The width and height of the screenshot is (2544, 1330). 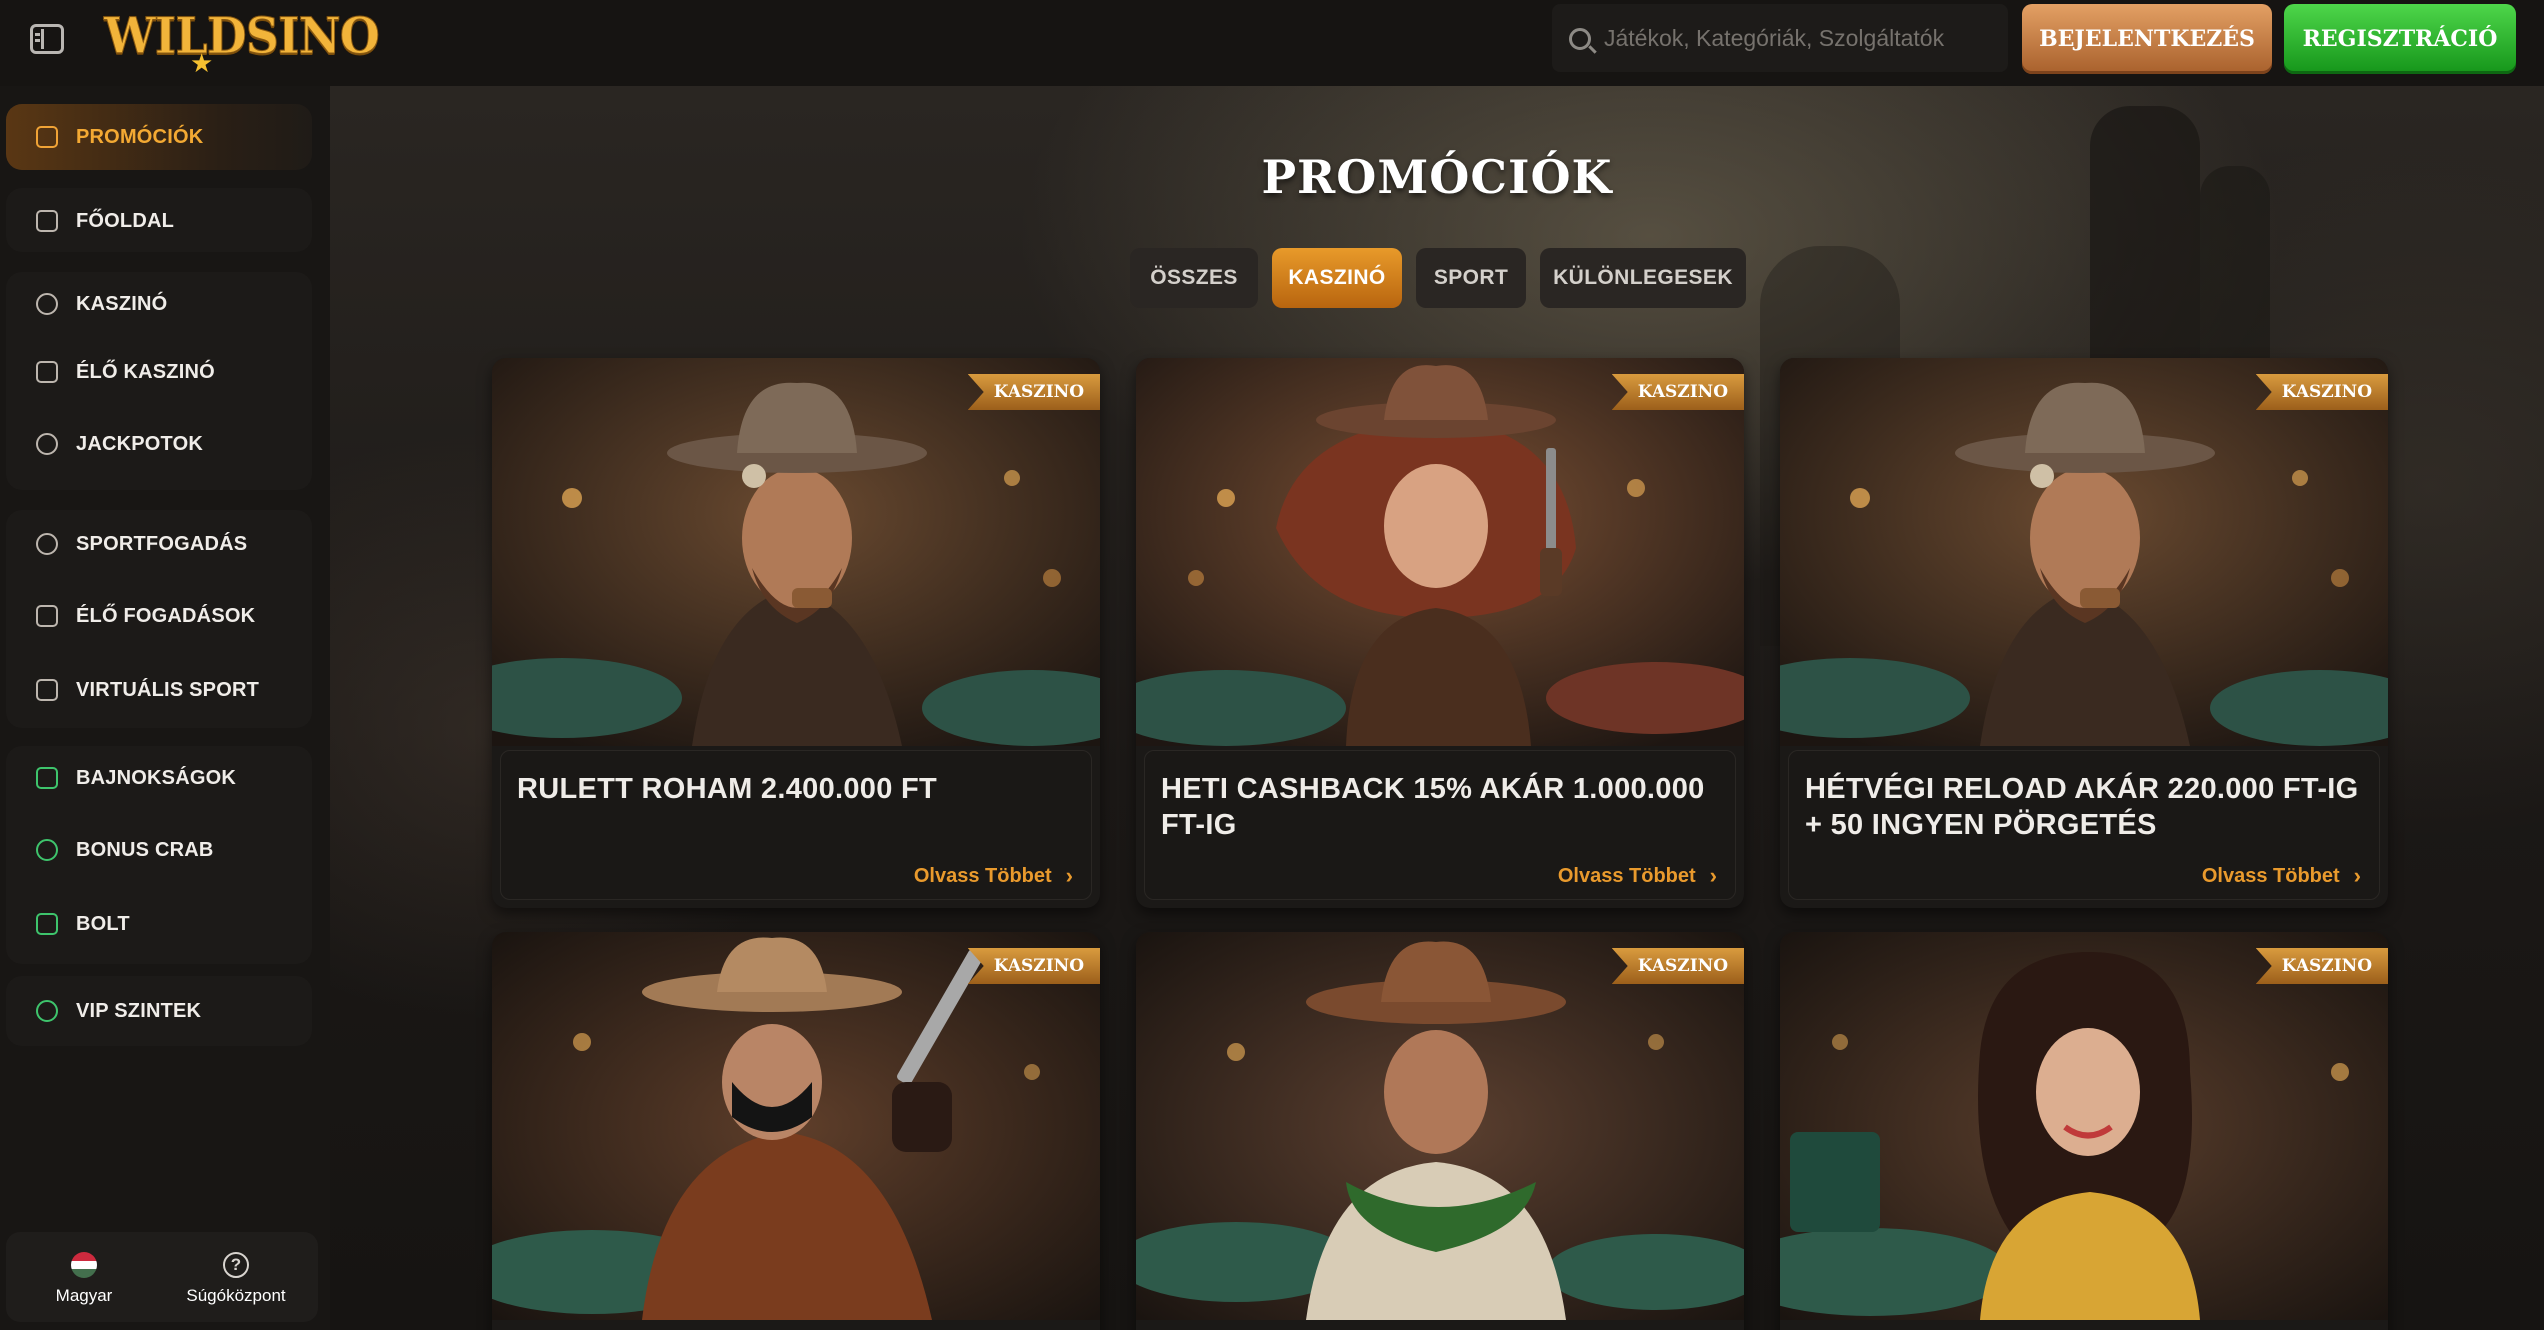 What do you see at coordinates (47, 690) in the screenshot?
I see `gamepad-icon` at bounding box center [47, 690].